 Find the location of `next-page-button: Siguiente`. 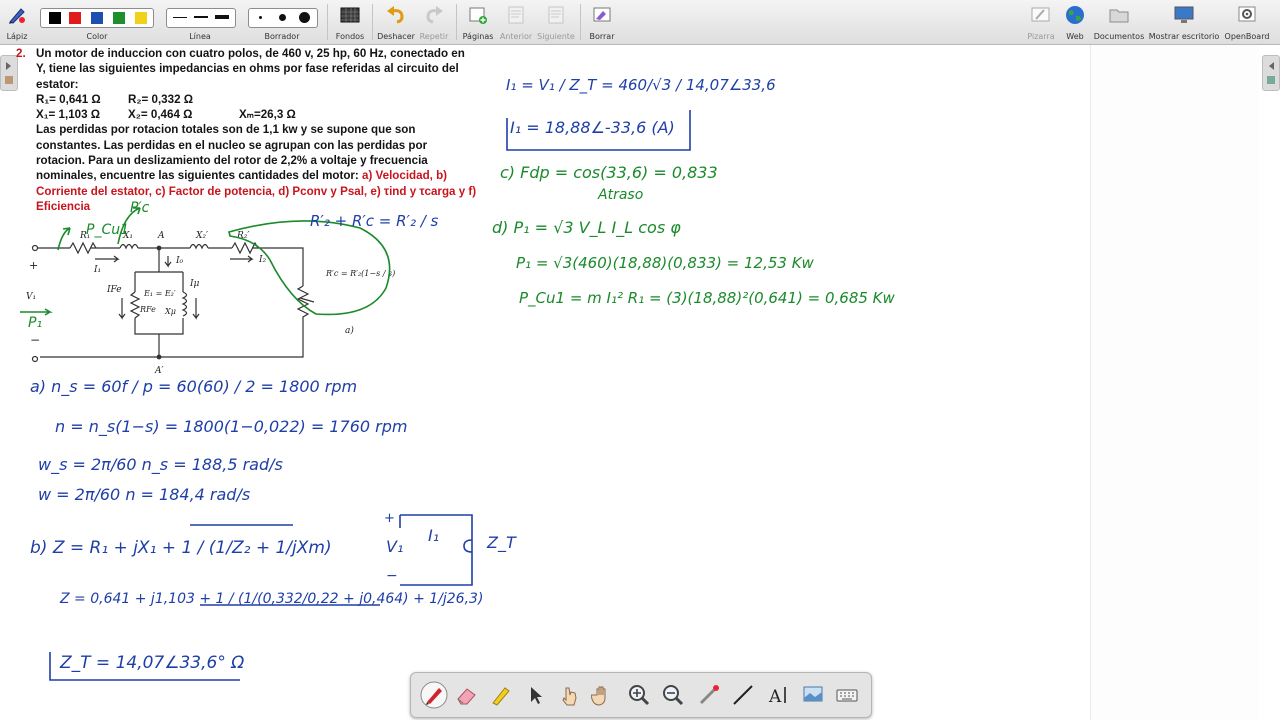

next-page-button: Siguiente is located at coordinates (556, 22).